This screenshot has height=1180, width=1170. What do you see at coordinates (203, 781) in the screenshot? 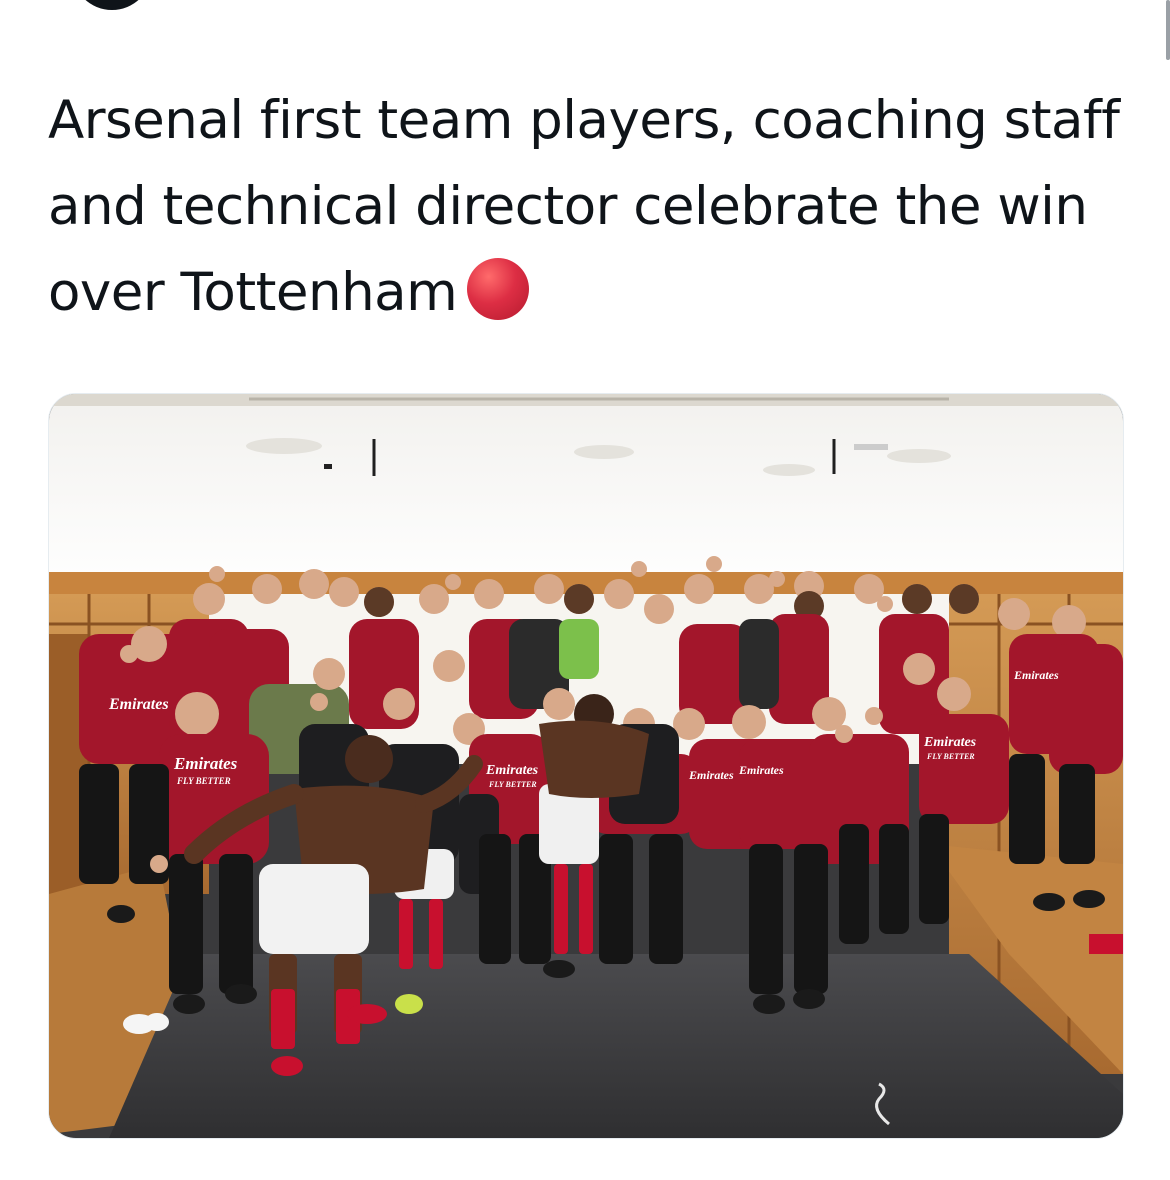
I see `jersey-tagline-text-1: FLY BETTER` at bounding box center [203, 781].